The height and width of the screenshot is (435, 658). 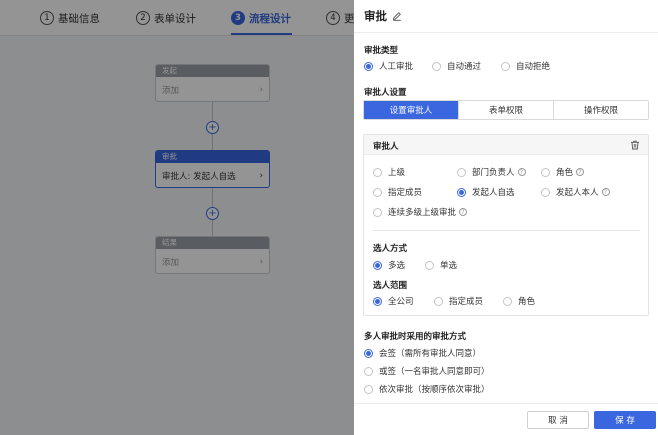 What do you see at coordinates (506, 419) in the screenshot?
I see `drawer-footer: 取 消 保 存` at bounding box center [506, 419].